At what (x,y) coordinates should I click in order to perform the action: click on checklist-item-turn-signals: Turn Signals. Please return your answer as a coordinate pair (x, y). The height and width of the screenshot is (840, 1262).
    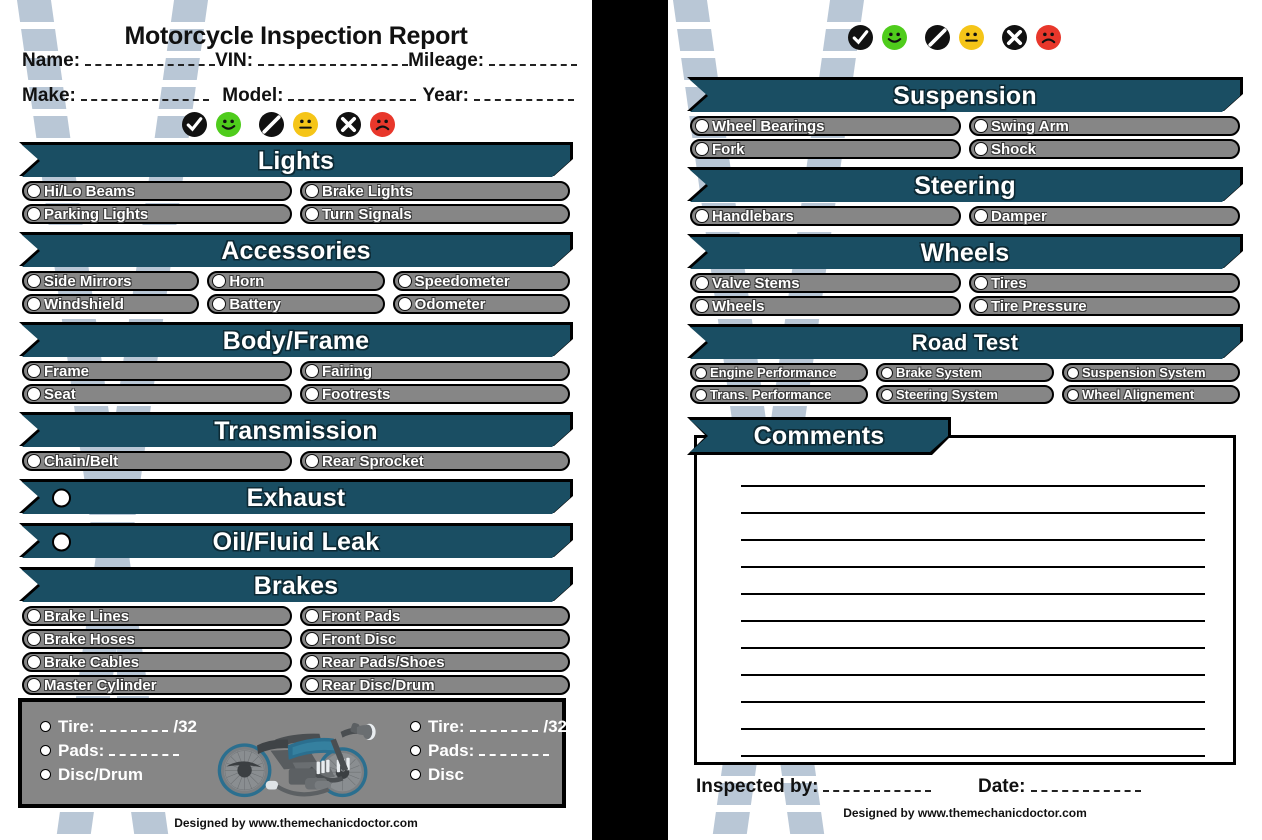
    Looking at the image, I should click on (435, 214).